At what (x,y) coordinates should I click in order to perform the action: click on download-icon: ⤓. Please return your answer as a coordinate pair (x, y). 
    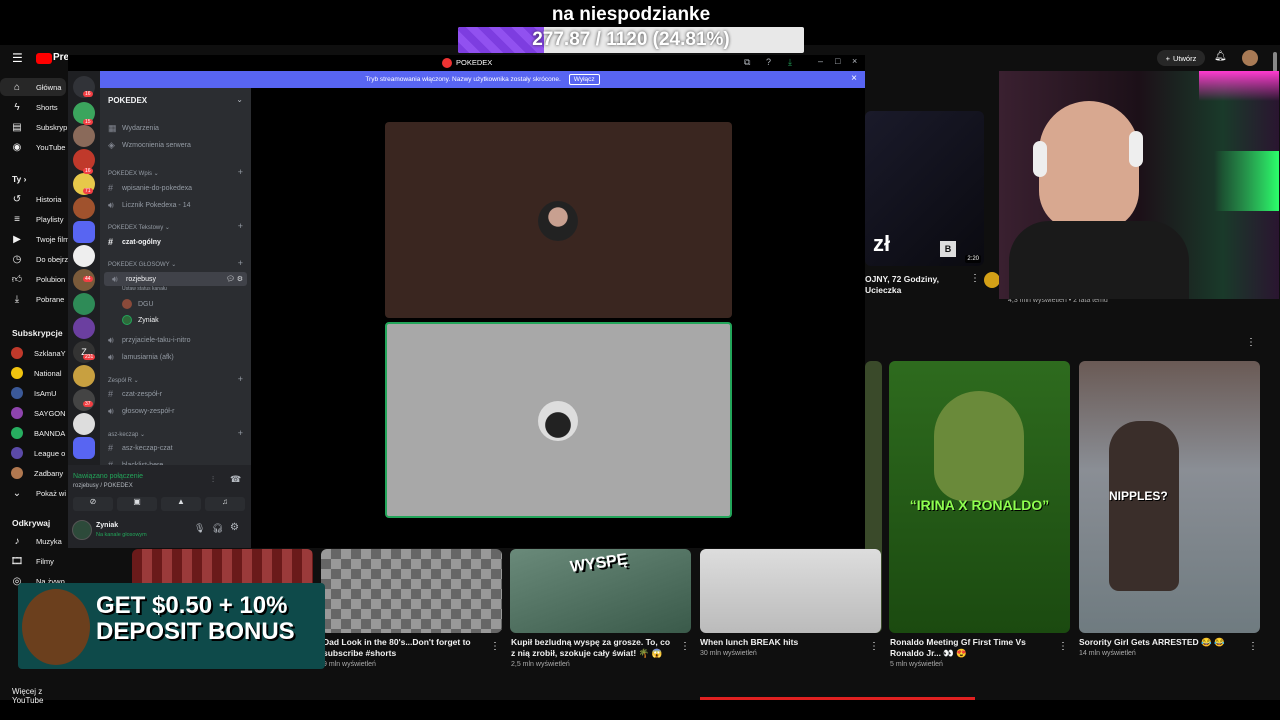
    Looking at the image, I should click on (790, 62).